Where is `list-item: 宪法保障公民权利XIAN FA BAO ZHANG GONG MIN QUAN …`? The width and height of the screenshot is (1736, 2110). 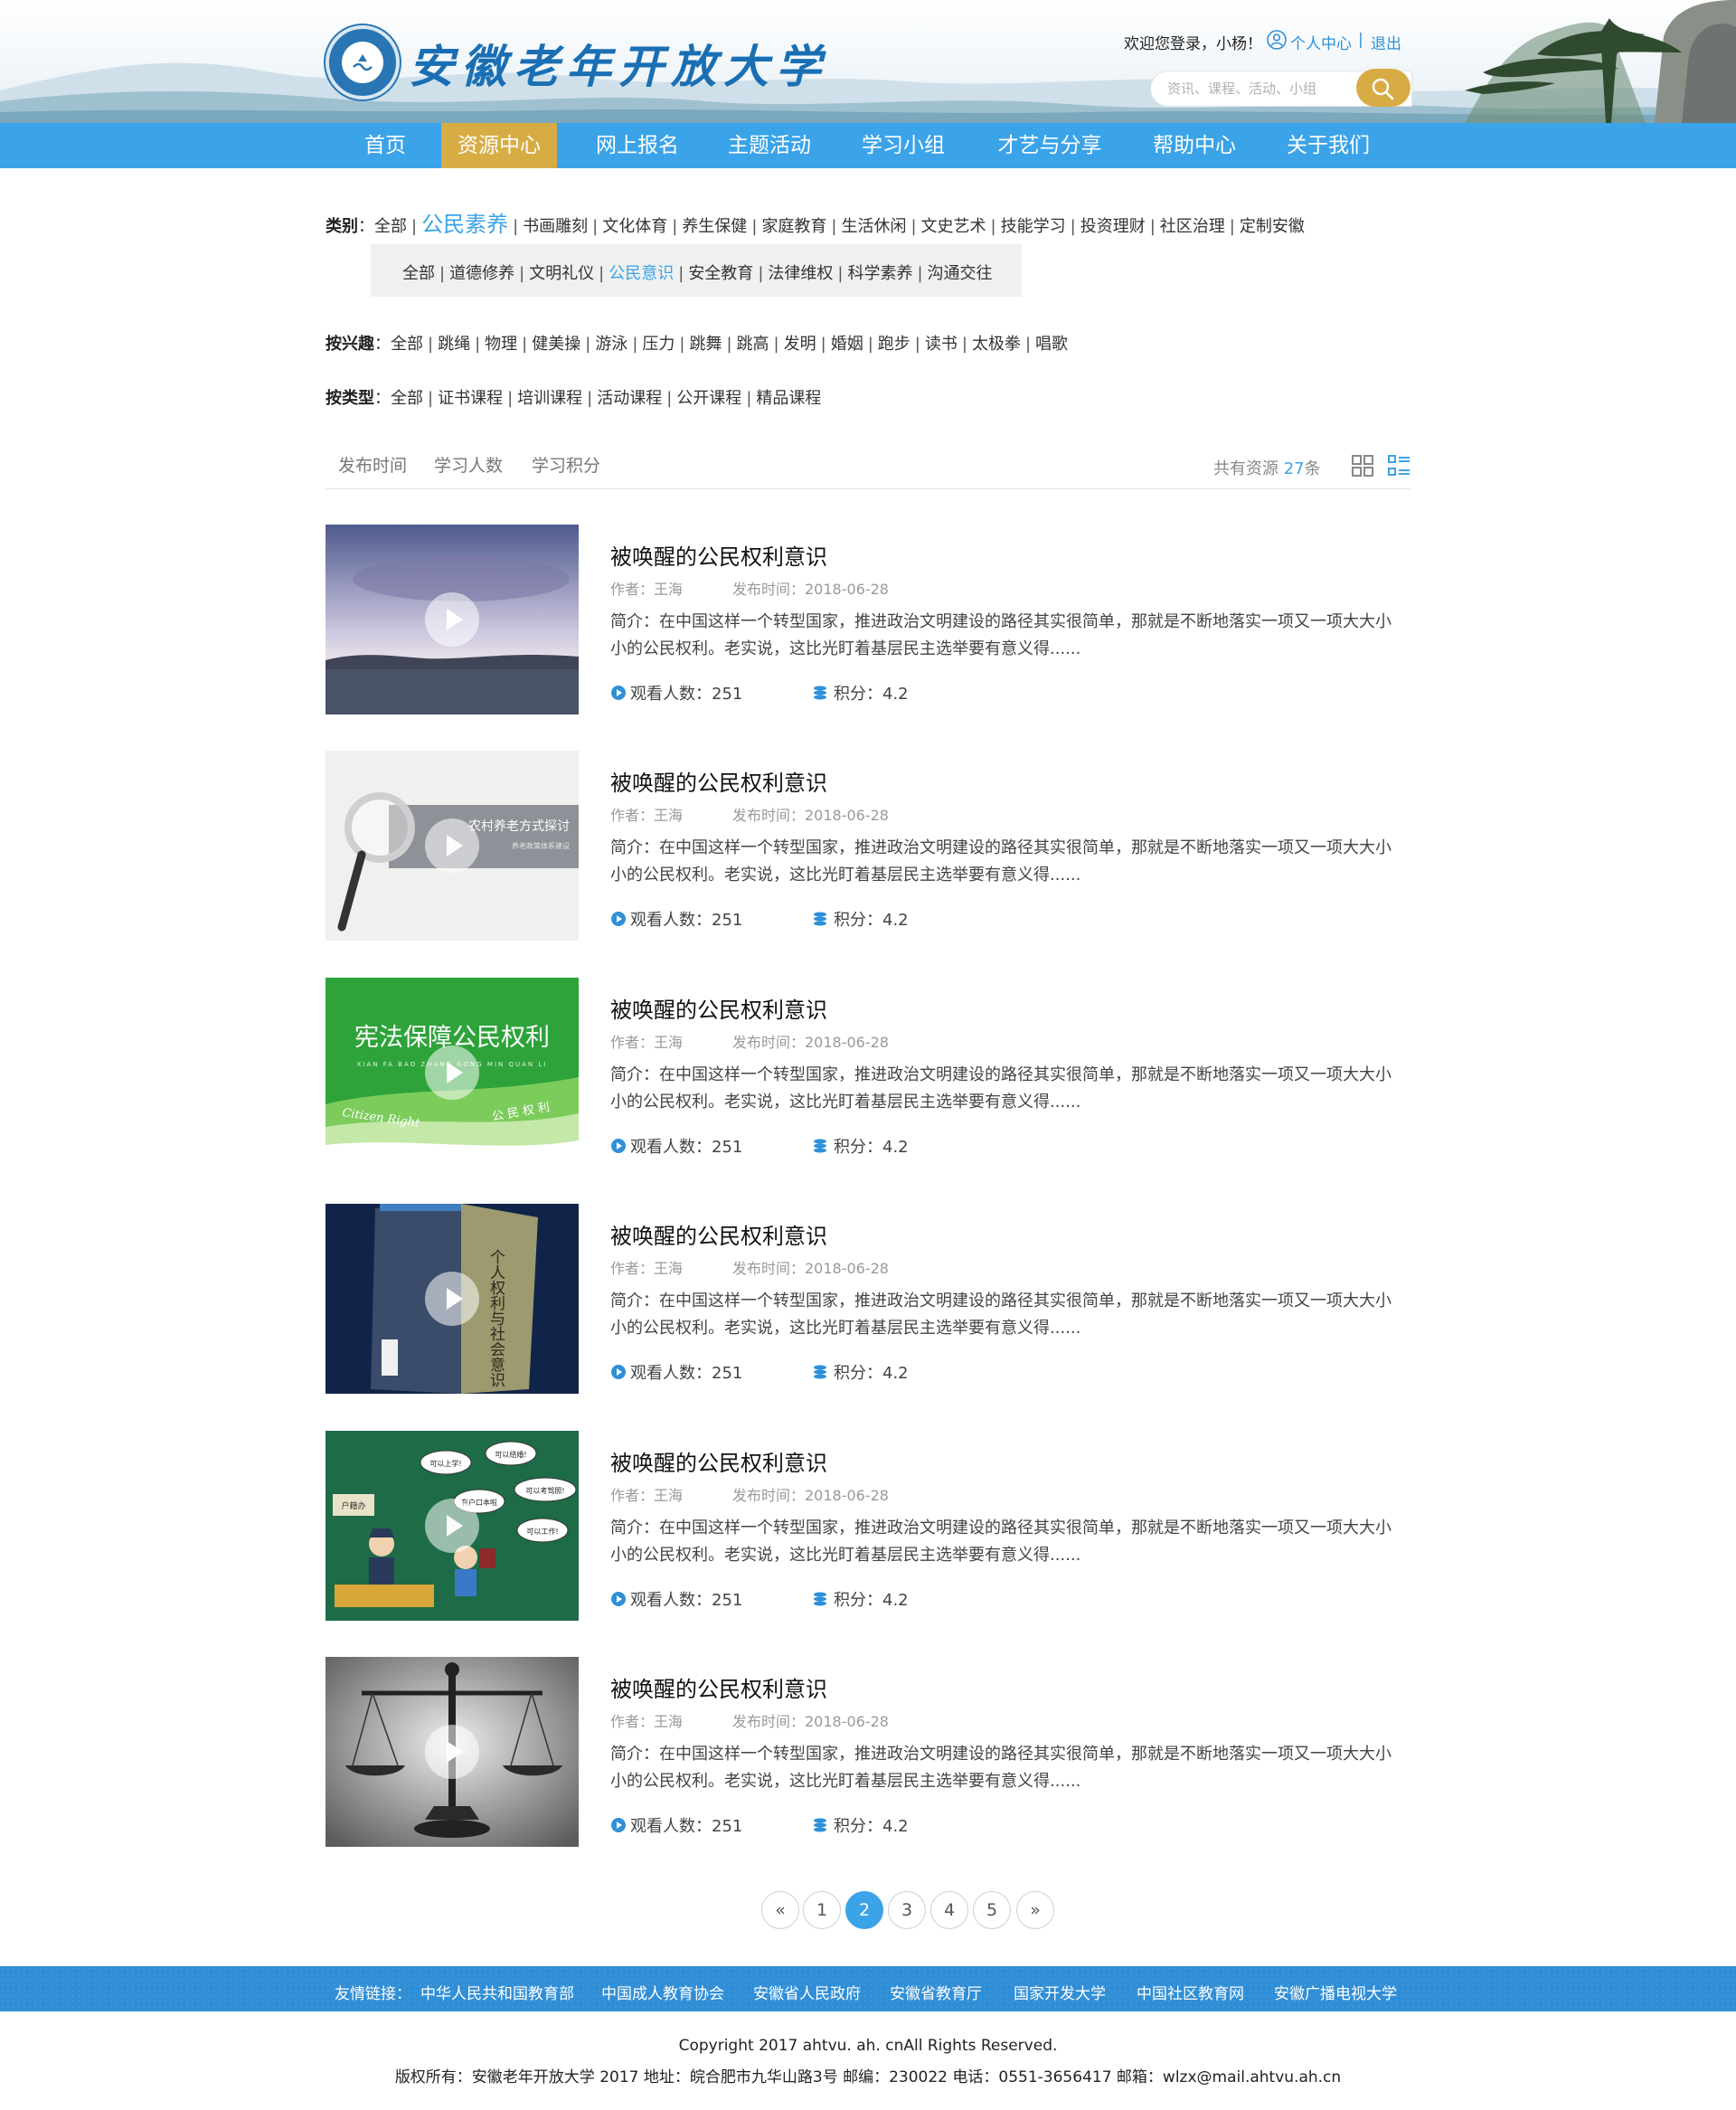
list-item: 宪法保障公民权利XIAN FA BAO ZHANG GONG MIN QUAN … is located at coordinates (868, 1073).